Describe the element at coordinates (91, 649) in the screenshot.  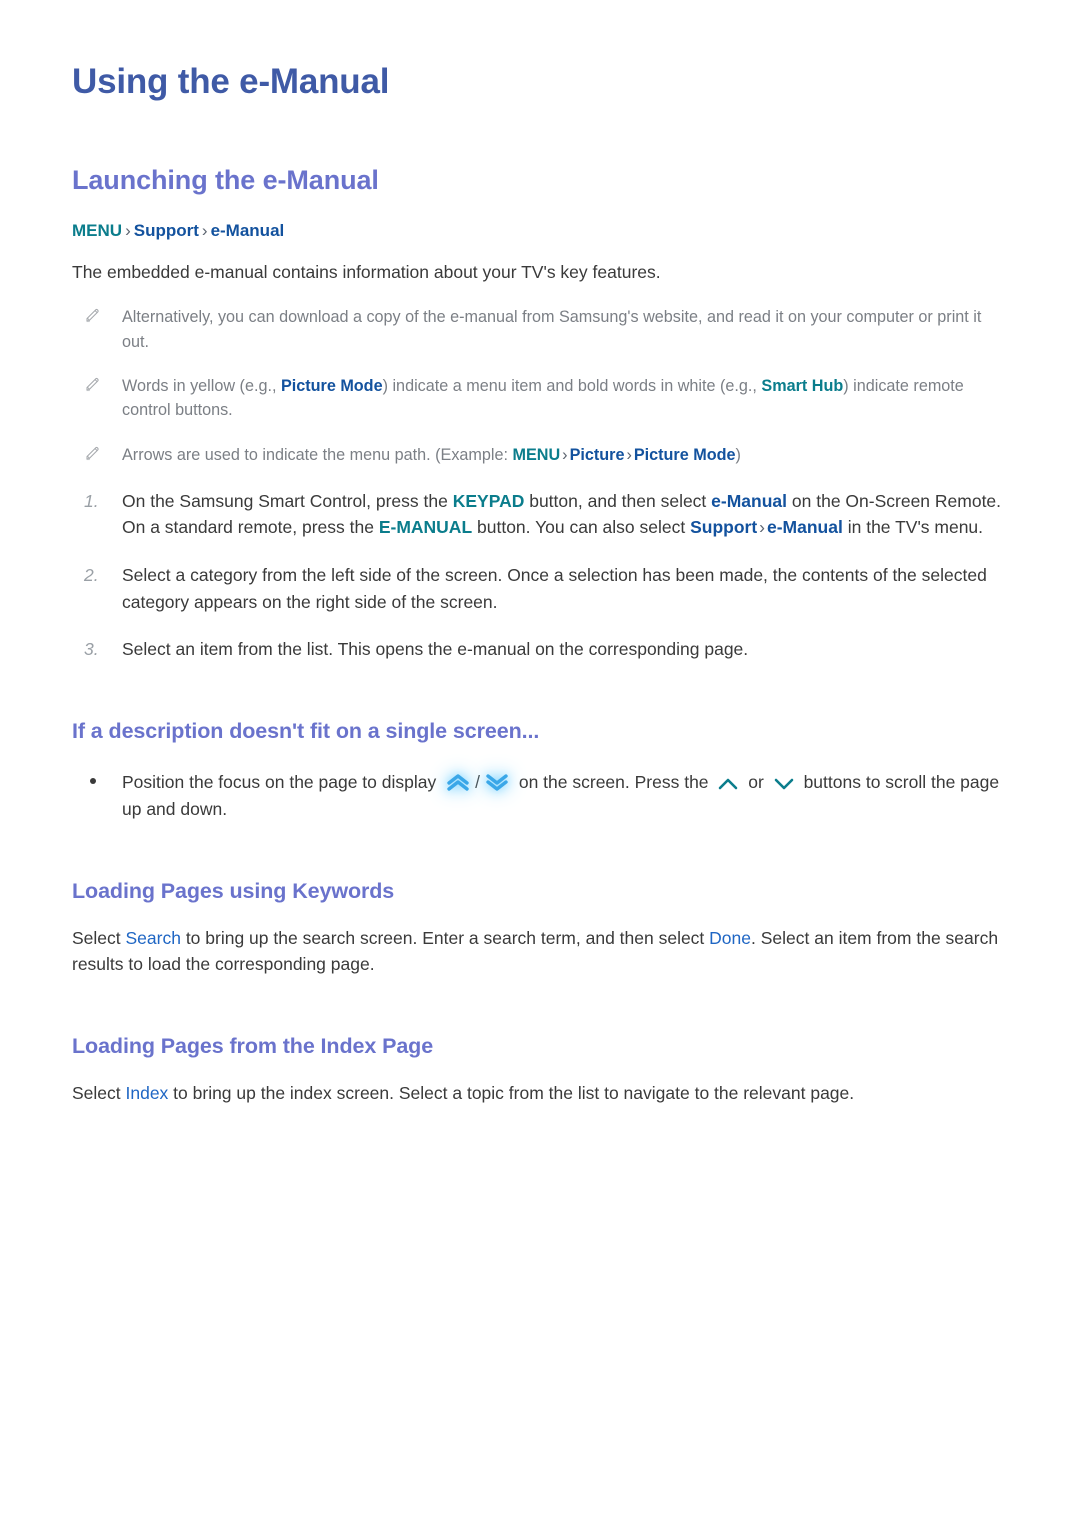
I see `step-number: 3.` at that location.